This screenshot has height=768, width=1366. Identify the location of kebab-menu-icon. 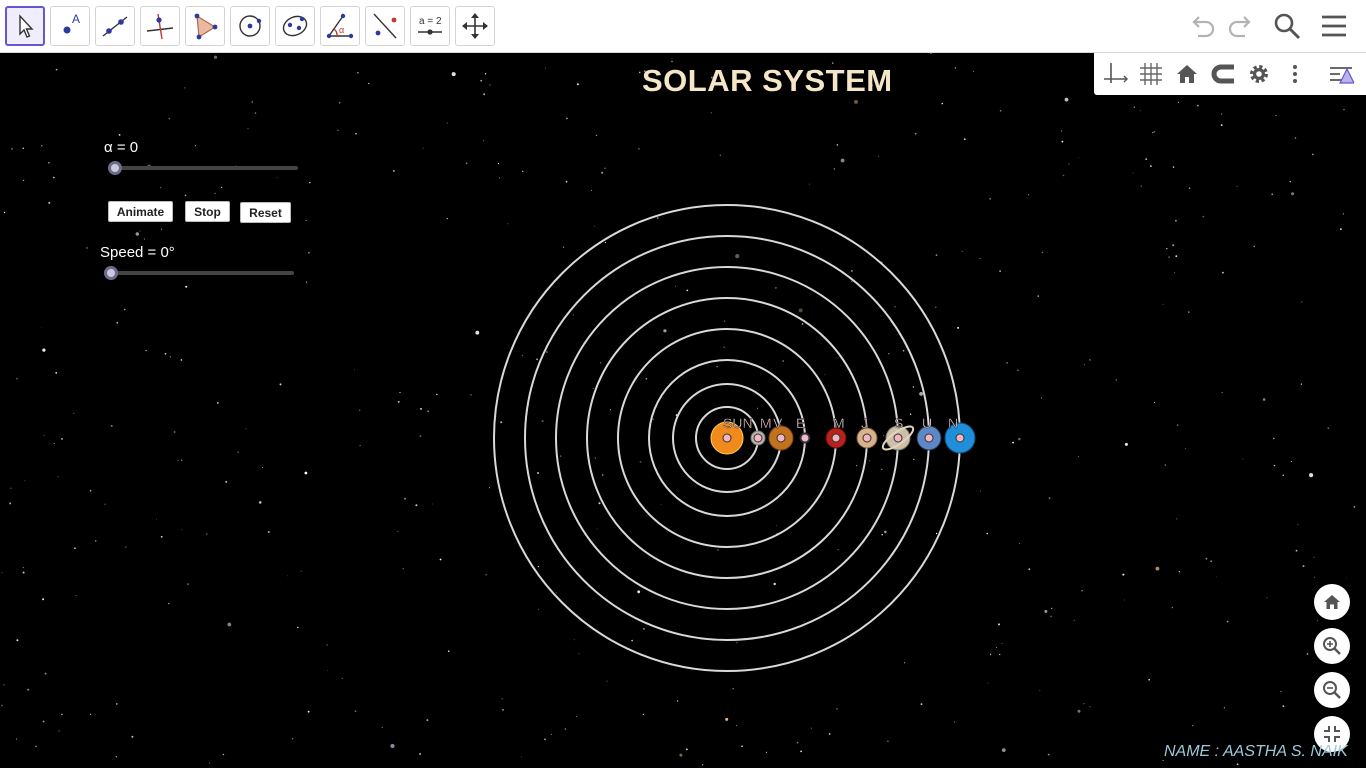
(1295, 74).